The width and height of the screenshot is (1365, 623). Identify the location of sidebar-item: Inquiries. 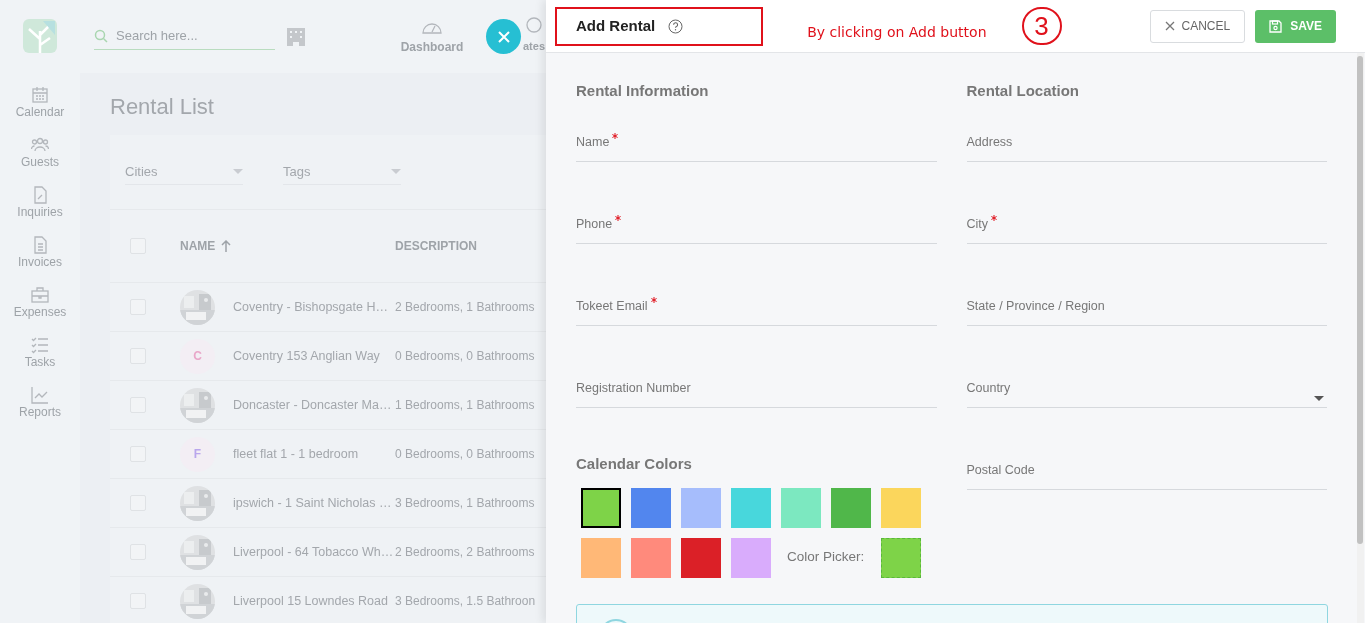
(40, 203).